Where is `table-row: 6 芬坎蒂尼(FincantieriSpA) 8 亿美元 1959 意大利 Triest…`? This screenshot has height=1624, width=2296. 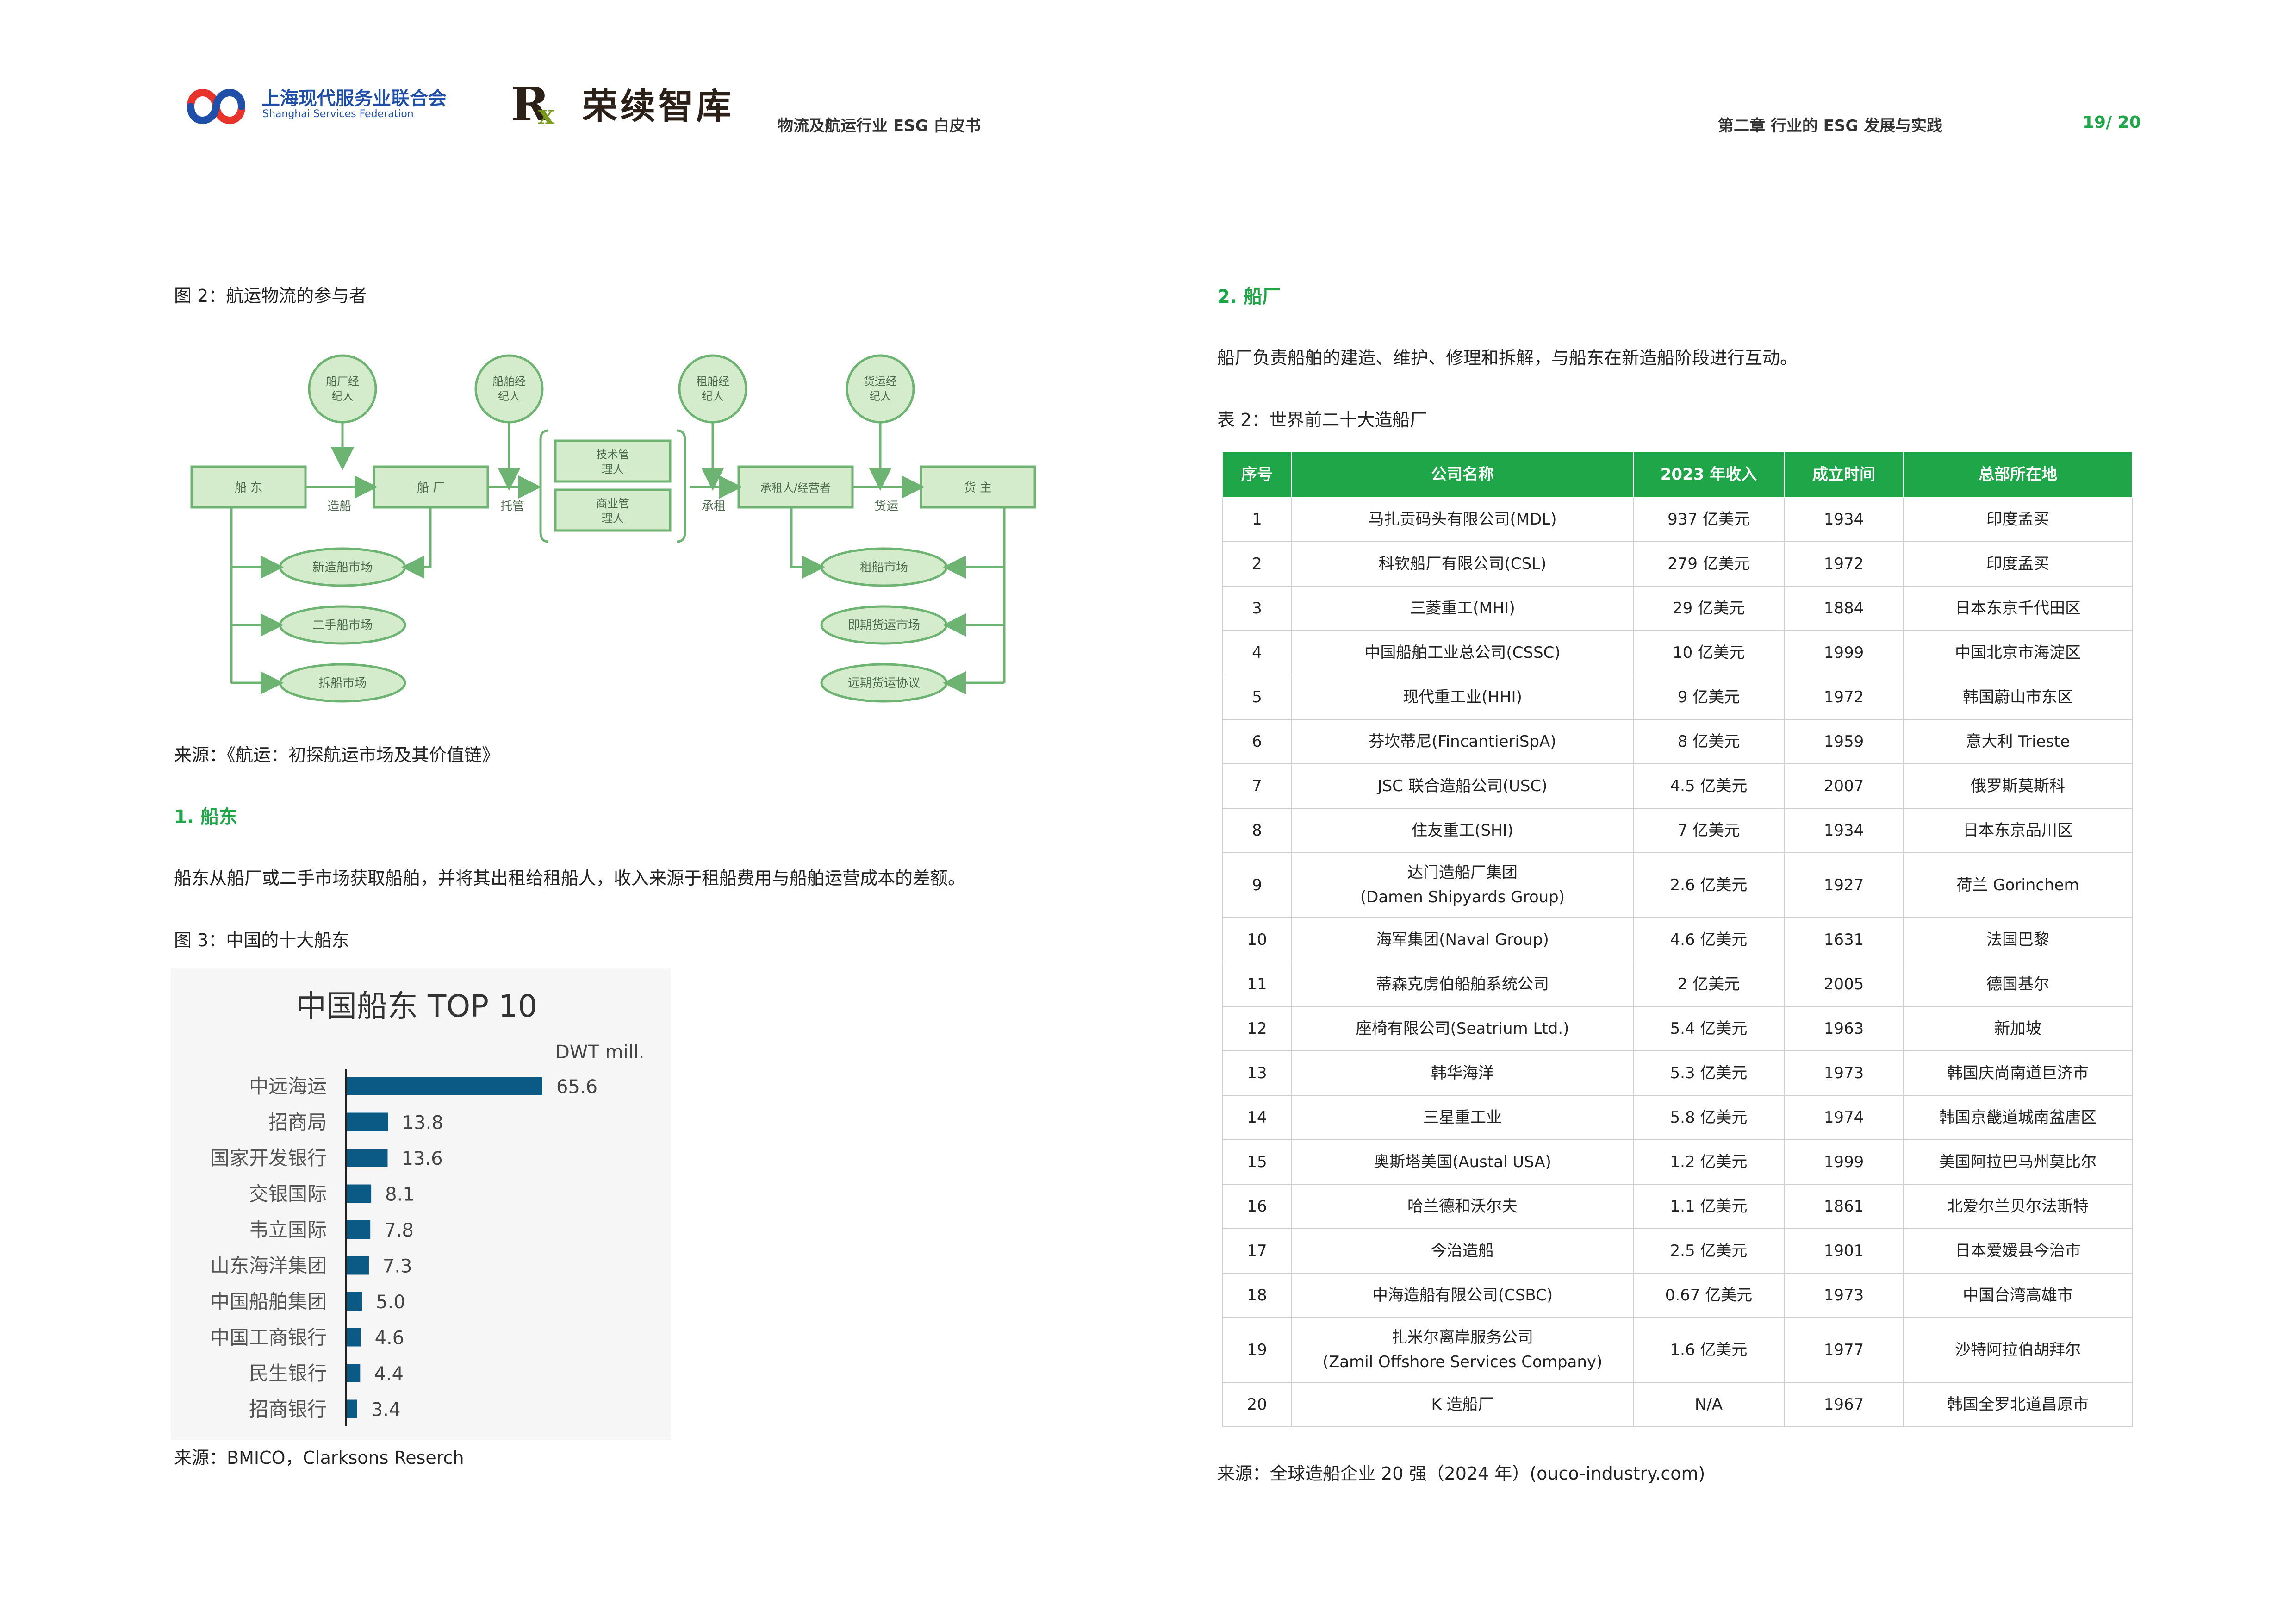 table-row: 6 芬坎蒂尼(FincantieriSpA) 8 亿美元 1959 意大利 Triest… is located at coordinates (1677, 741).